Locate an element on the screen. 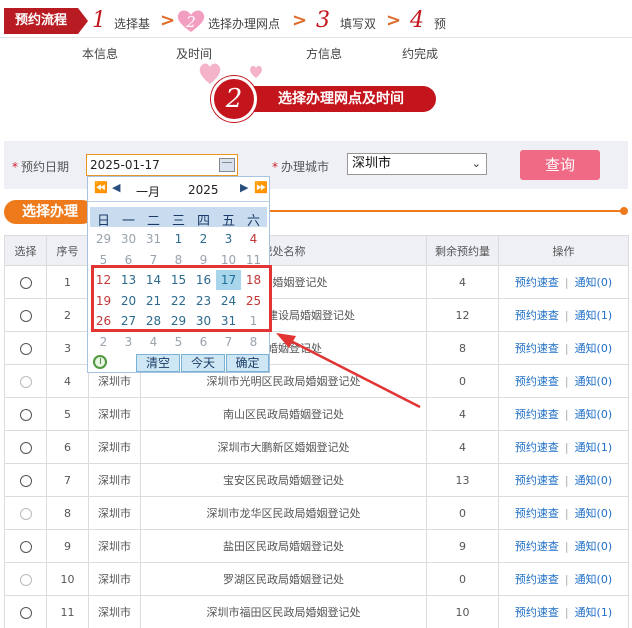 This screenshot has width=632, height=628. clear-button: 清空 is located at coordinates (158, 363).